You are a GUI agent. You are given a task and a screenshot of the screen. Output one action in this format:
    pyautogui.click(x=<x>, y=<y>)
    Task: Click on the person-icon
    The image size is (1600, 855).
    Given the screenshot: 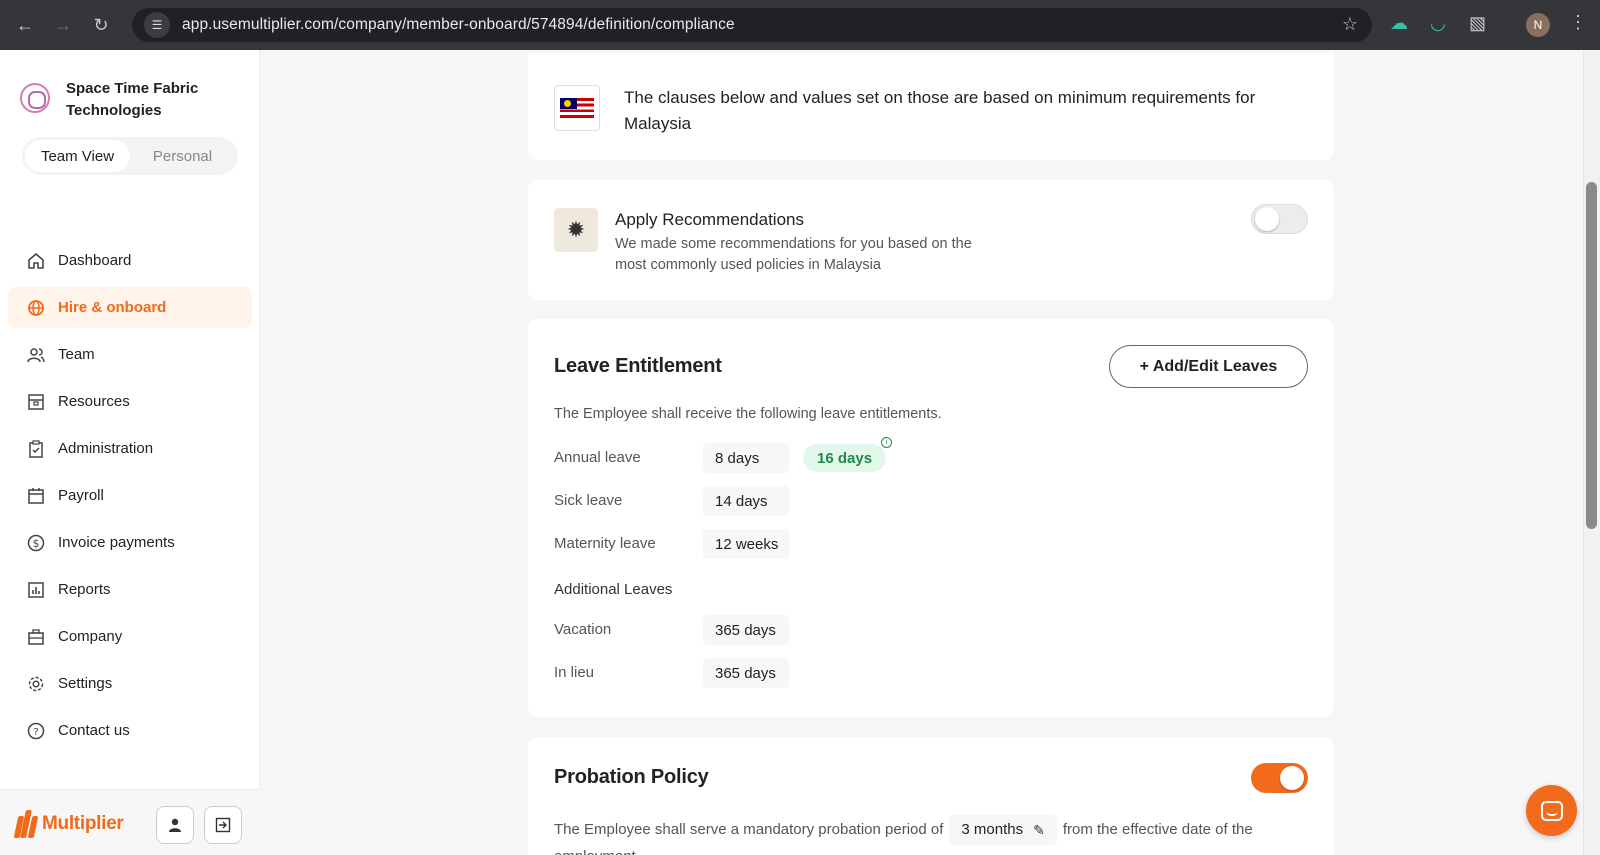 What is the action you would take?
    pyautogui.click(x=175, y=825)
    